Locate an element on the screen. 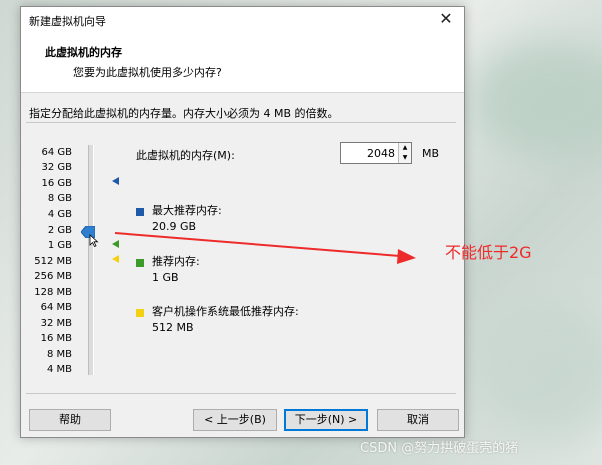 The height and width of the screenshot is (465, 602). back-button: < 上一步(B) is located at coordinates (235, 420).